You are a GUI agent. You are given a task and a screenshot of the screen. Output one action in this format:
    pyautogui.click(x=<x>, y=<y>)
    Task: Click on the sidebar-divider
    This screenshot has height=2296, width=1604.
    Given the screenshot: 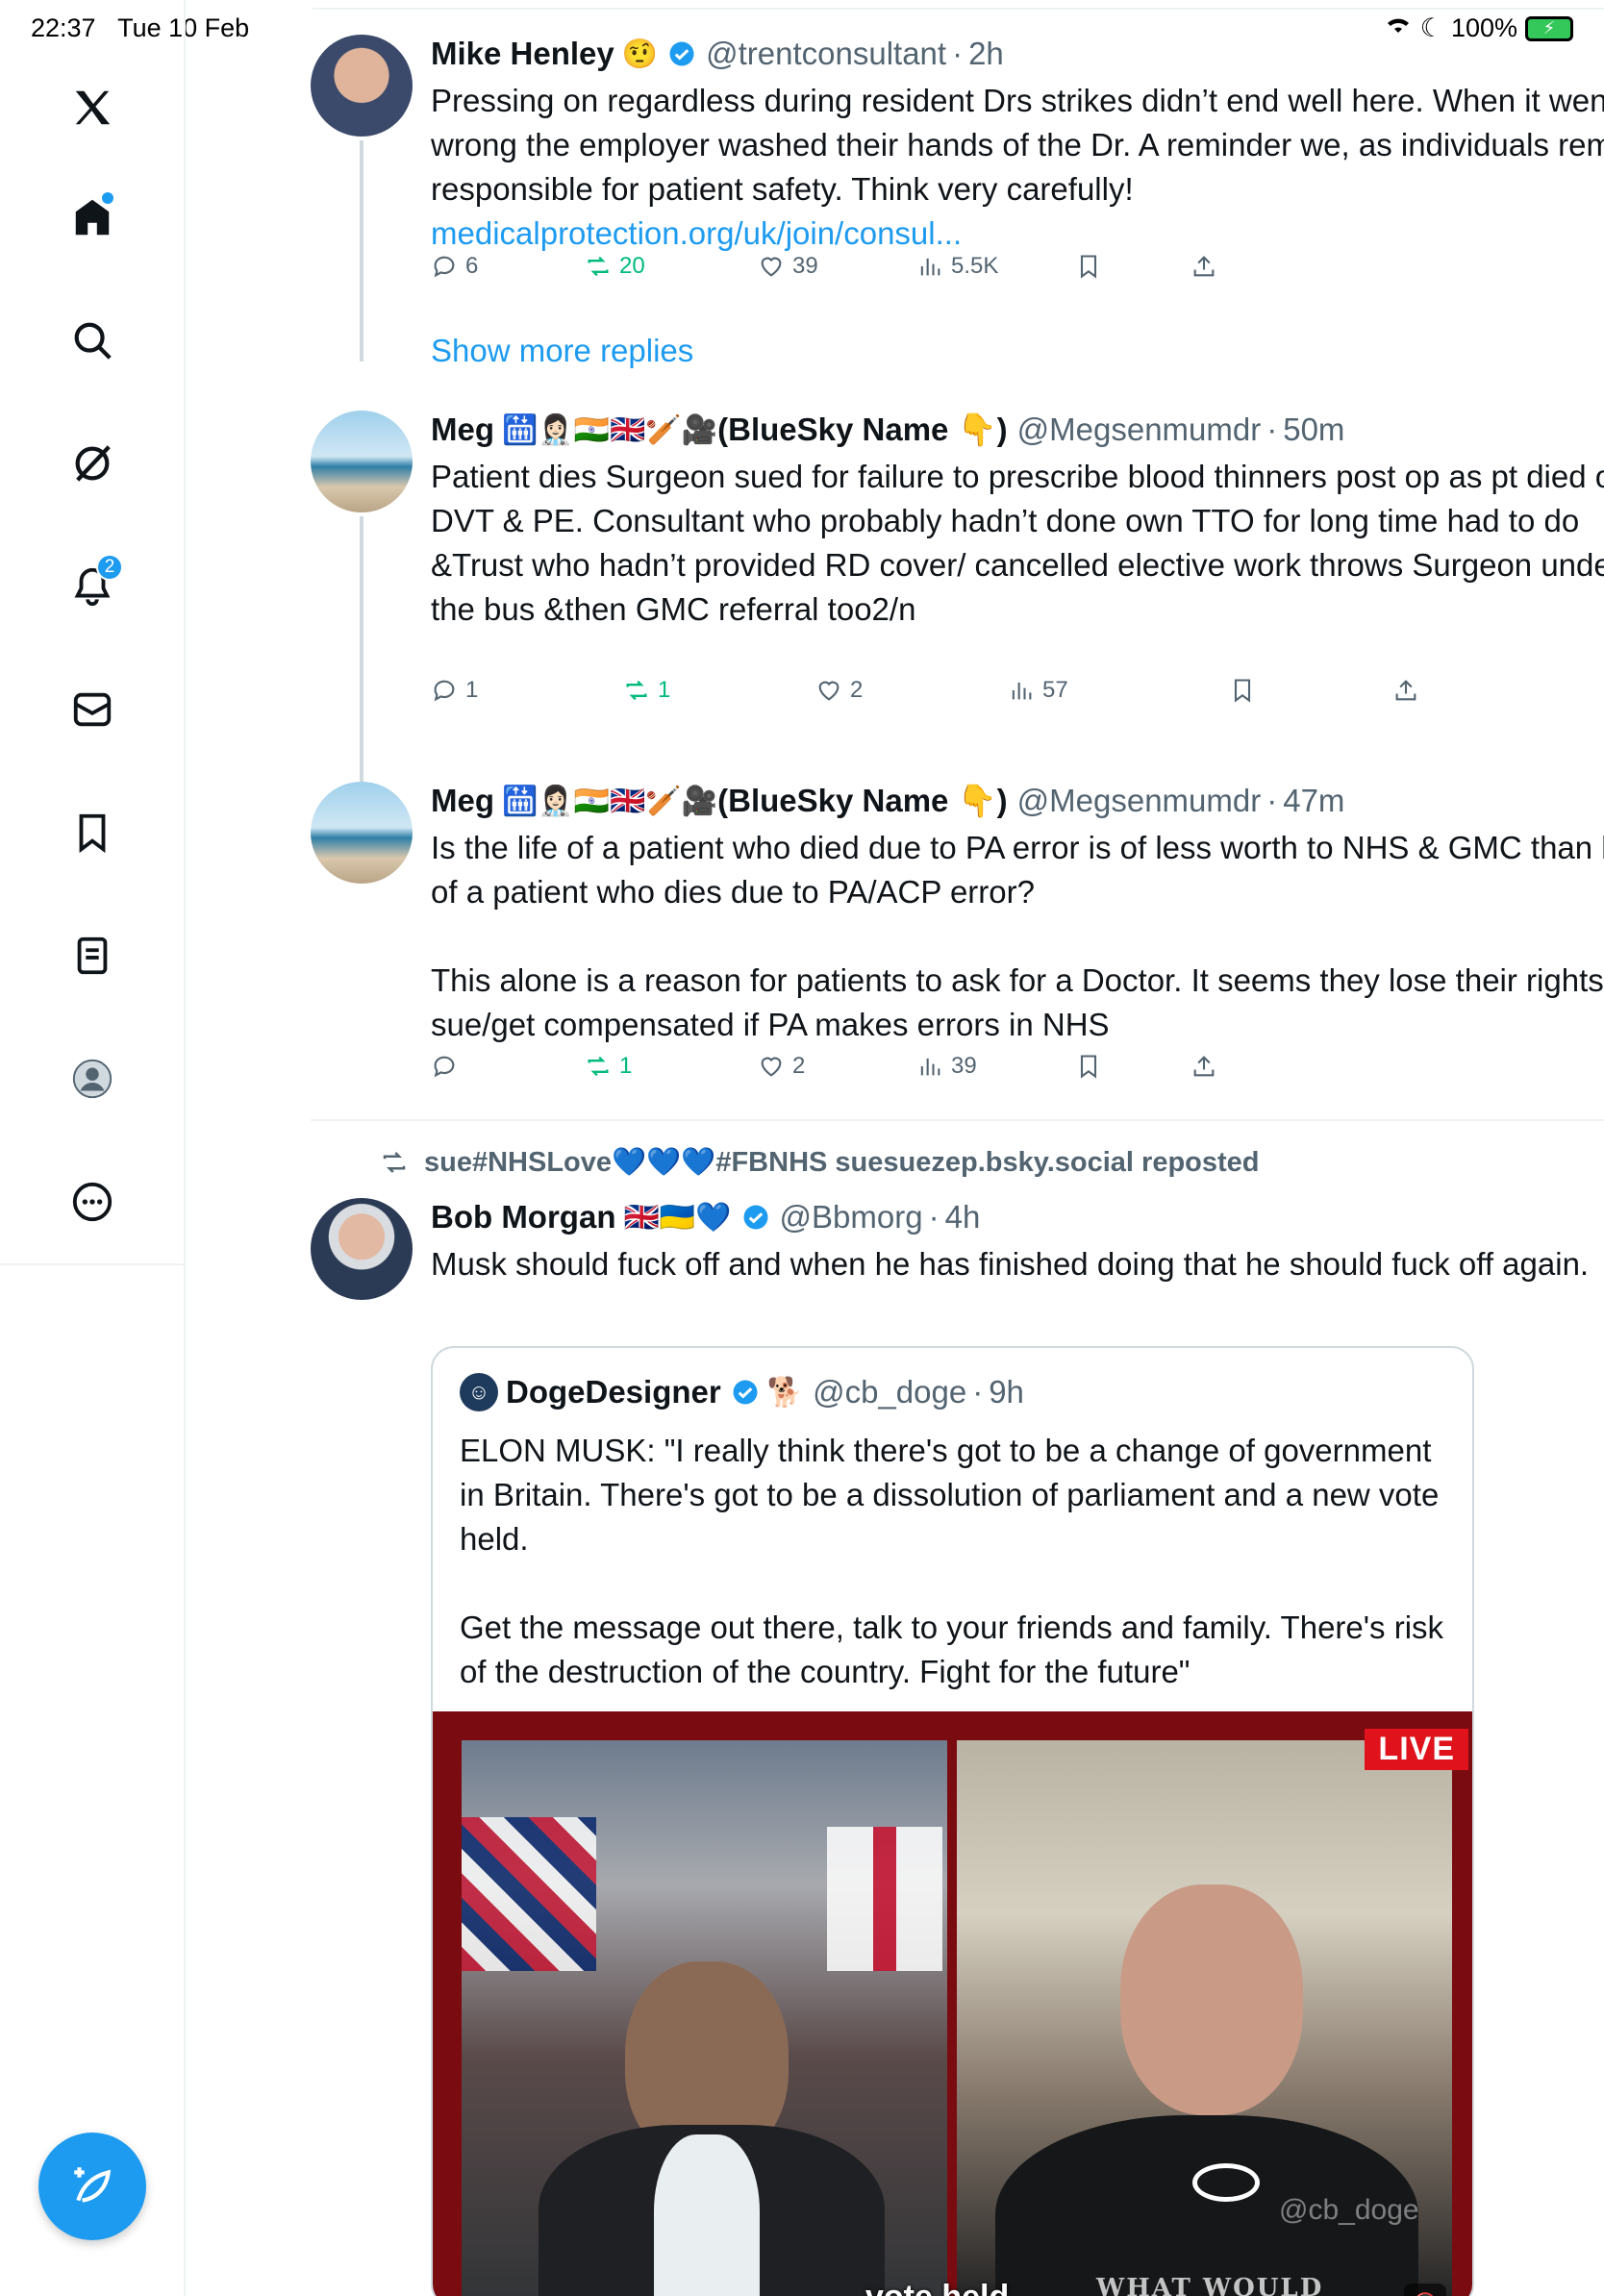 What is the action you would take?
    pyautogui.click(x=93, y=1264)
    